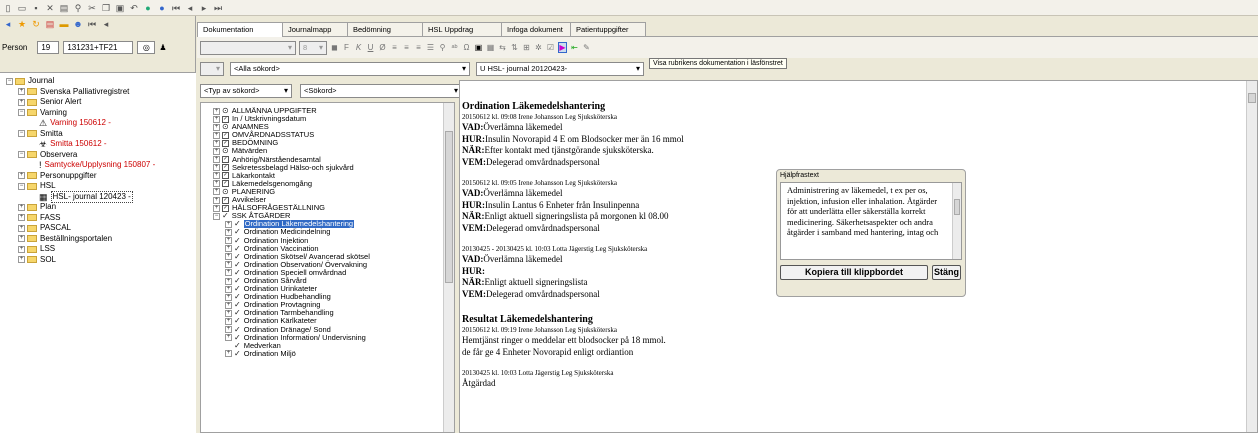  What do you see at coordinates (146, 47) in the screenshot?
I see `lookup-button: ◎` at bounding box center [146, 47].